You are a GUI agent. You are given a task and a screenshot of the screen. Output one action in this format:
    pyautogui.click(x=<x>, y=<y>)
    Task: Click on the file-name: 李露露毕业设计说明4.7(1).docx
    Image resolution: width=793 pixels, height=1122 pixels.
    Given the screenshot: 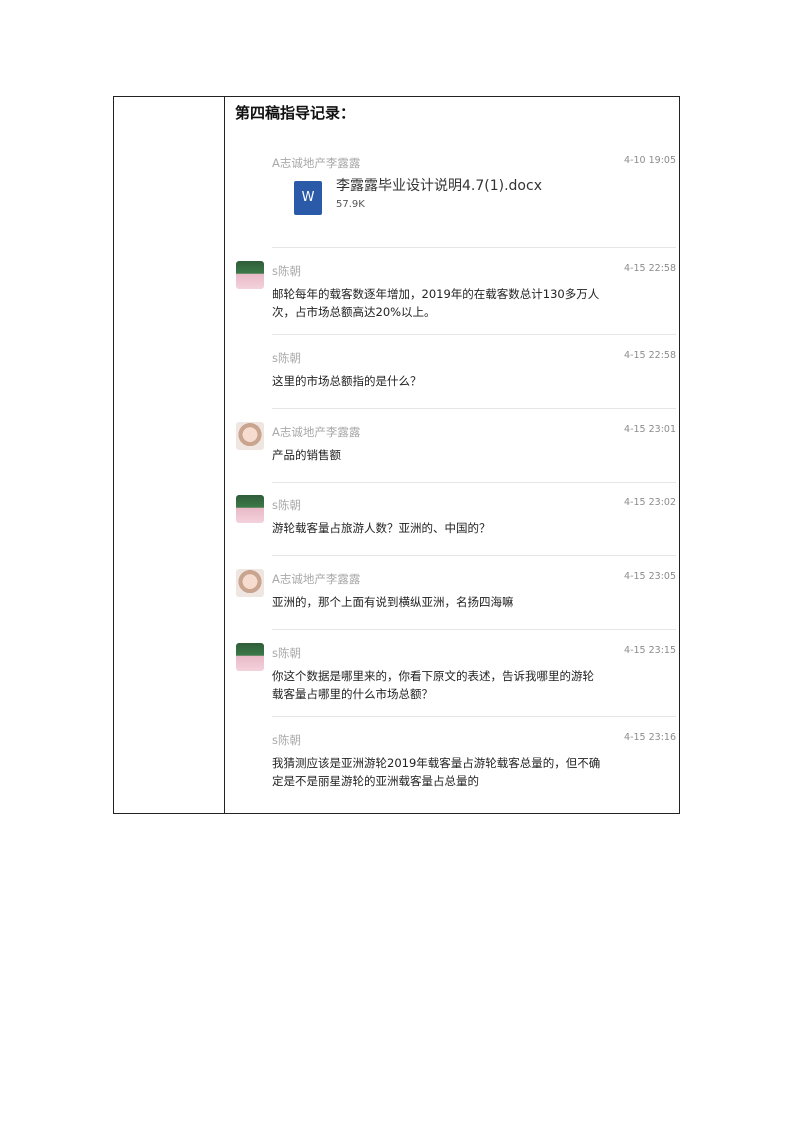 What is the action you would take?
    pyautogui.click(x=439, y=185)
    